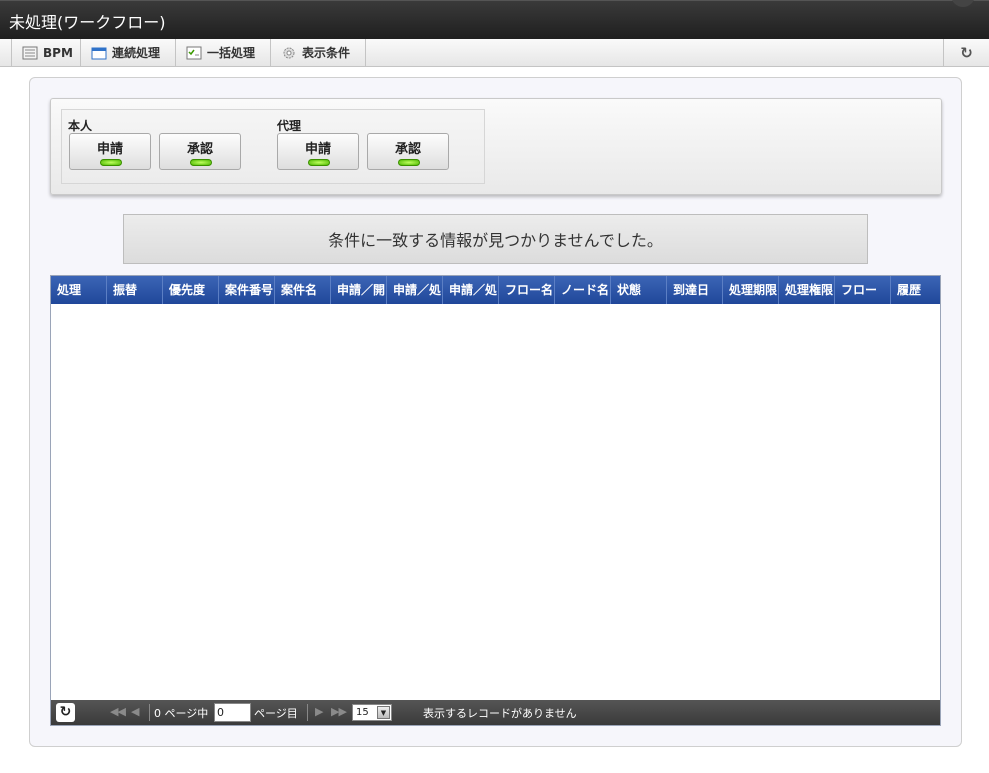 Image resolution: width=989 pixels, height=773 pixels. I want to click on first-page-icon: ◀◀, so click(118, 711).